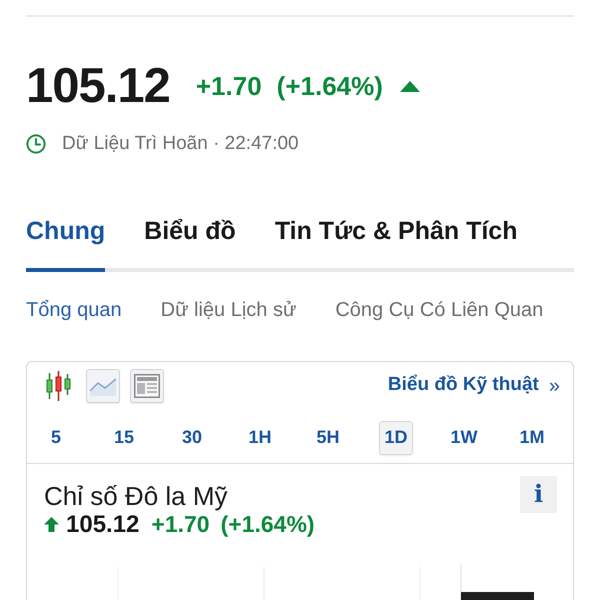 This screenshot has width=600, height=600. Describe the element at coordinates (464, 437) in the screenshot. I see `timeframe-button: 1W` at that location.